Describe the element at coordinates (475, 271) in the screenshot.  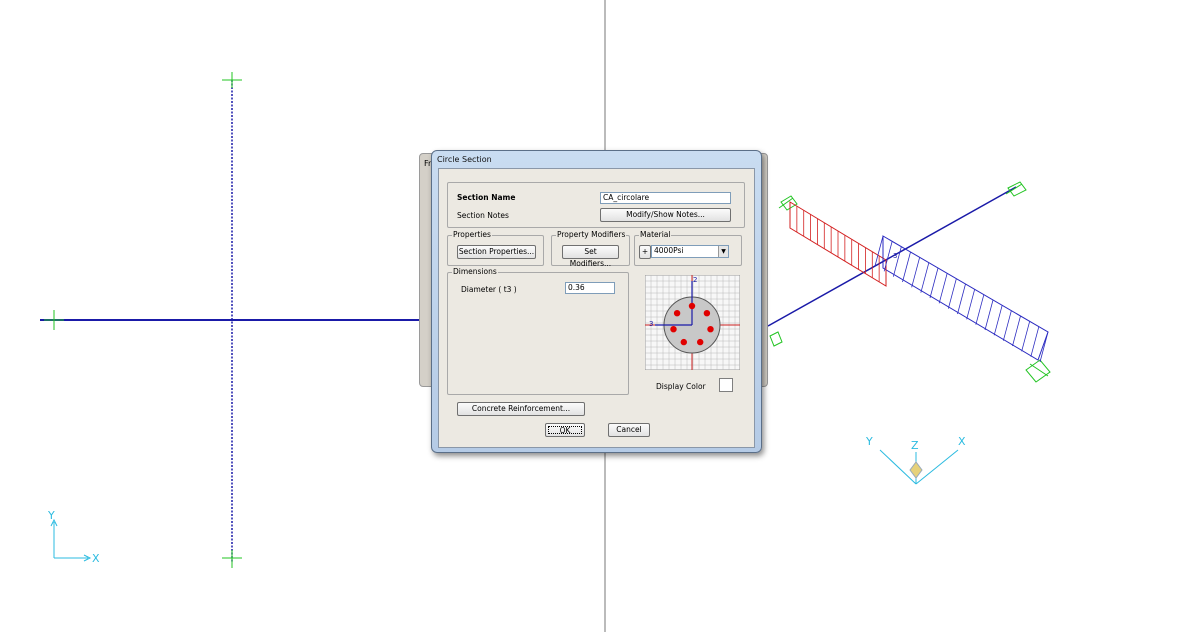
I see `dimensions-legend: Dimensions` at that location.